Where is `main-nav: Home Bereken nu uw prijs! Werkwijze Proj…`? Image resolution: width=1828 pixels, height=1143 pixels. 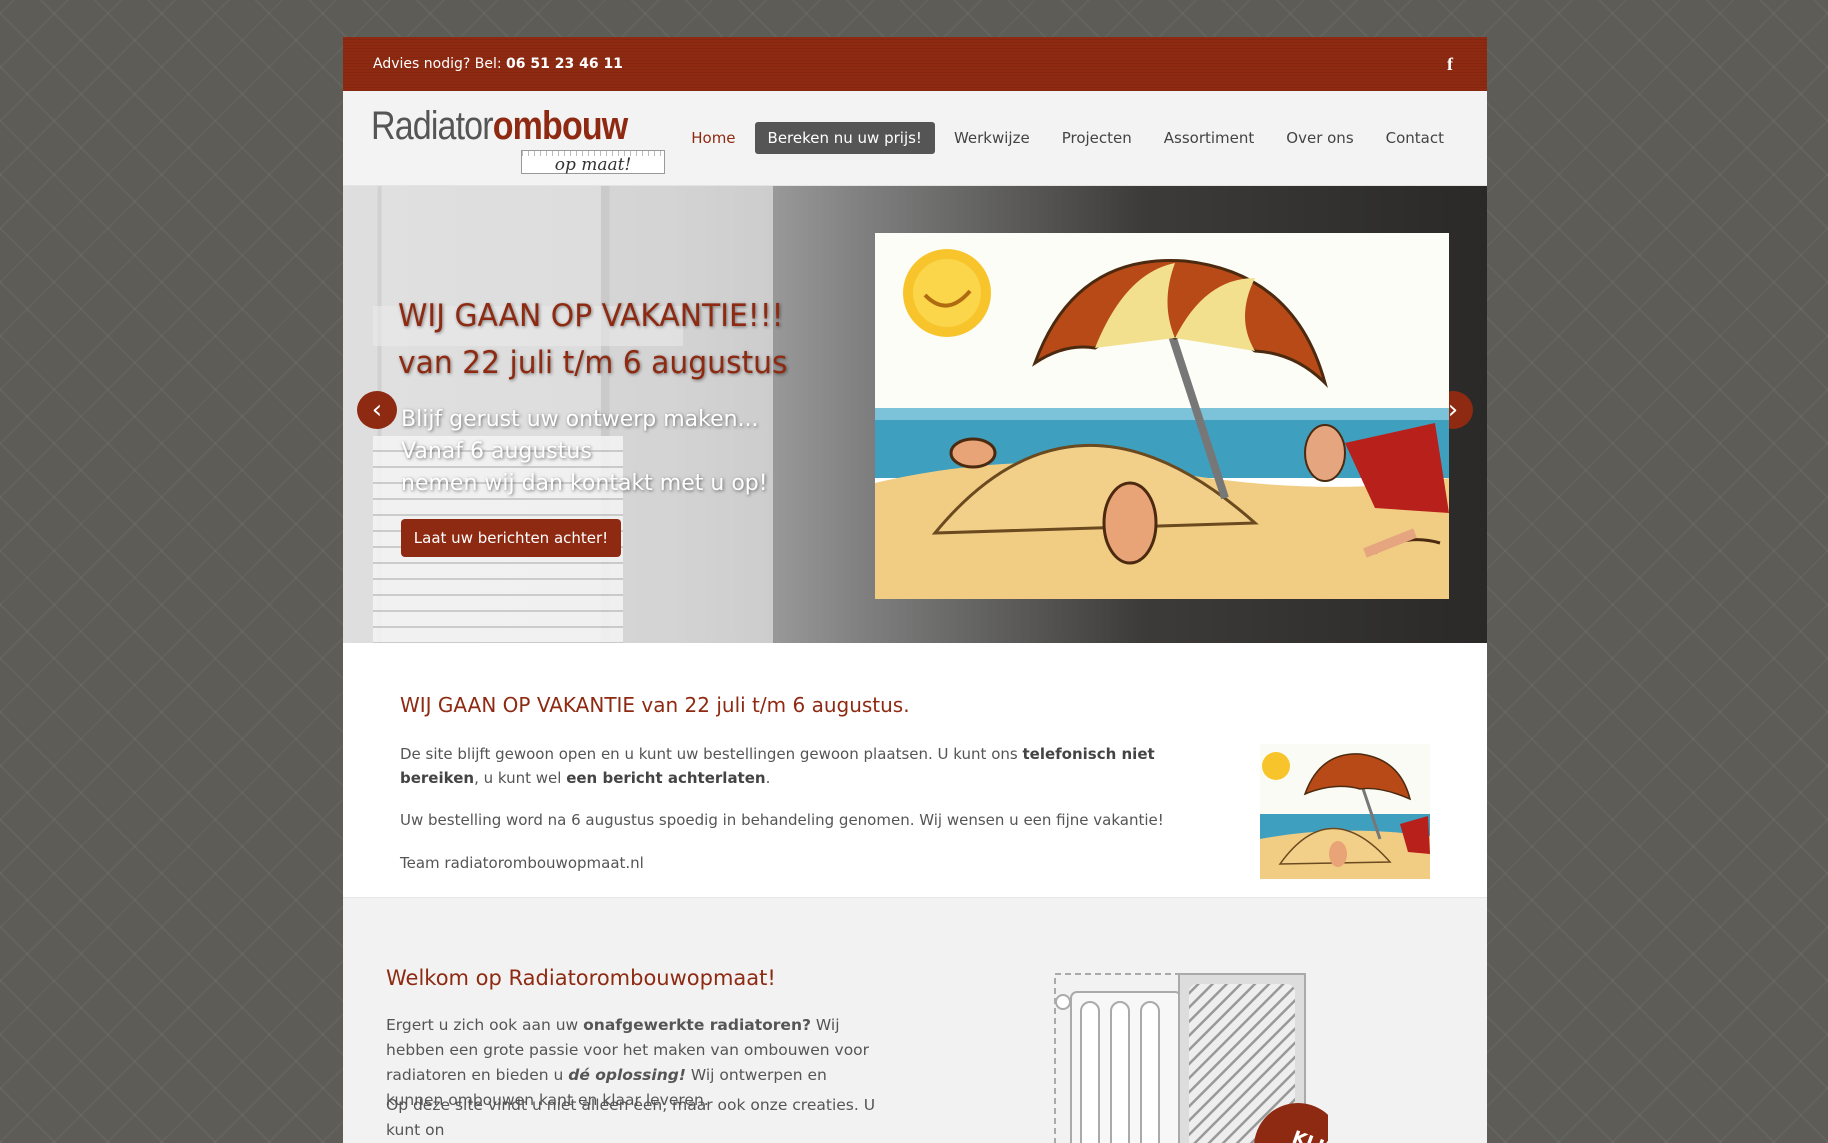 main-nav: Home Bereken nu uw prijs! Werkwijze Proj… is located at coordinates (1067, 138).